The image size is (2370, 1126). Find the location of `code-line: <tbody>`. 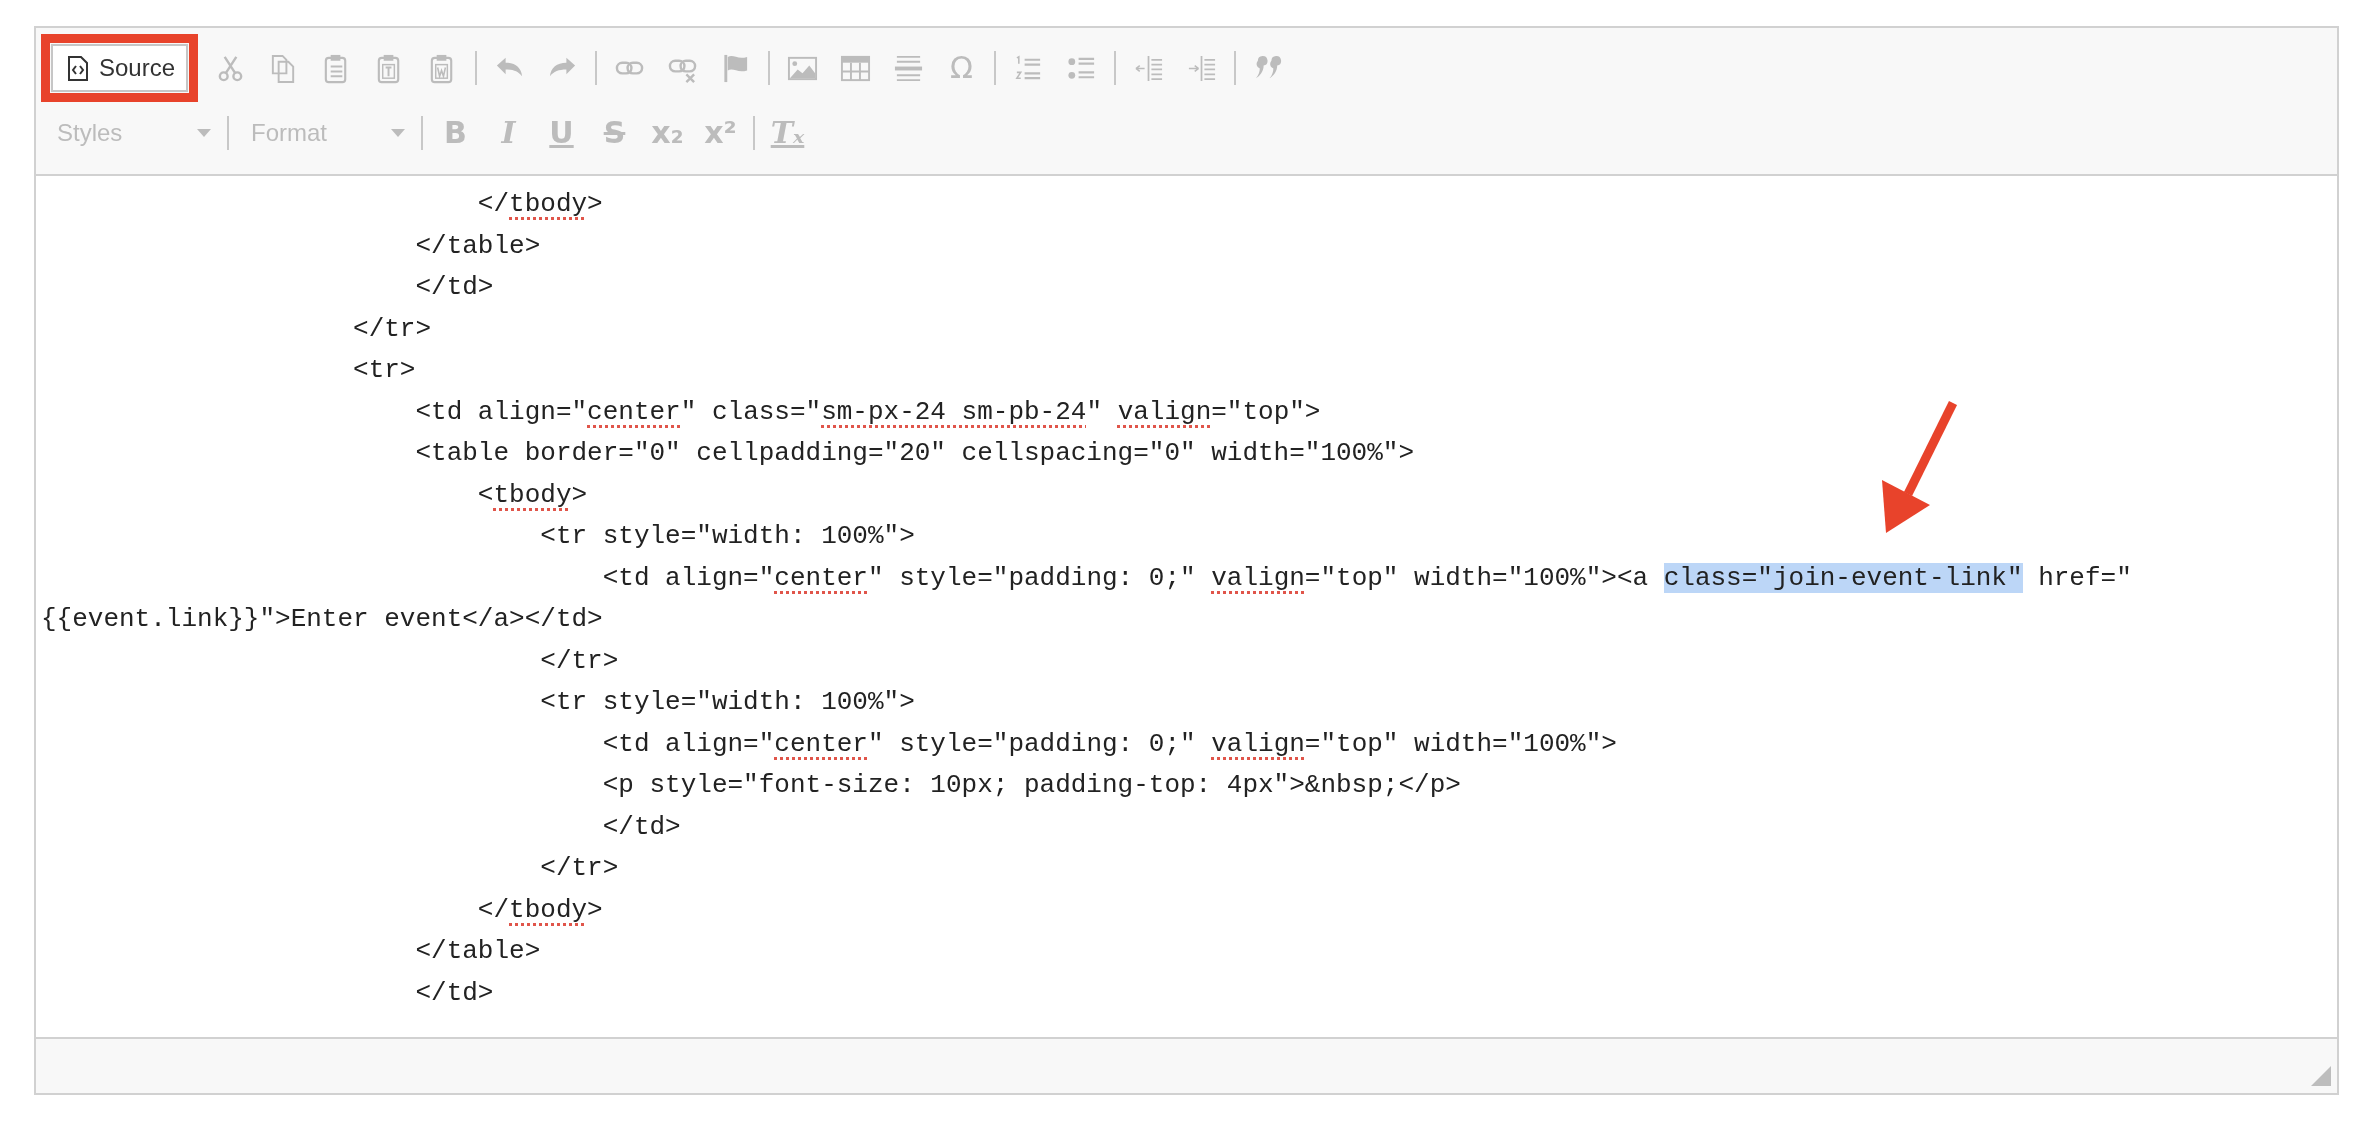

code-line: <tbody> is located at coordinates (532, 495).